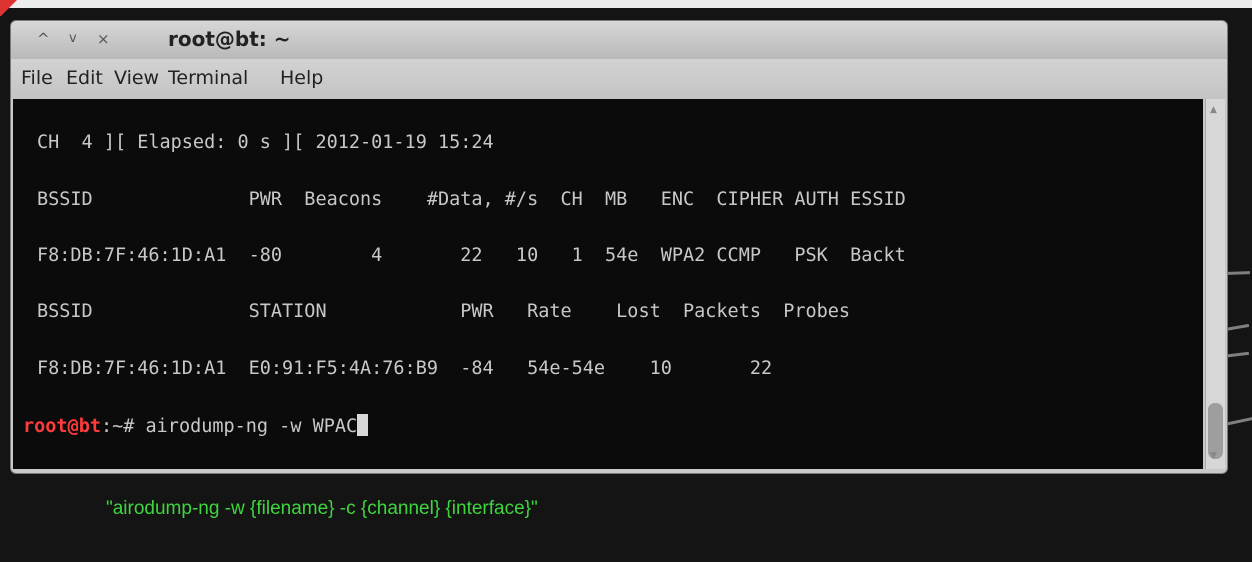 This screenshot has height=562, width=1252. What do you see at coordinates (246, 426) in the screenshot?
I see `command-input: airodump-ng -w WPAC` at bounding box center [246, 426].